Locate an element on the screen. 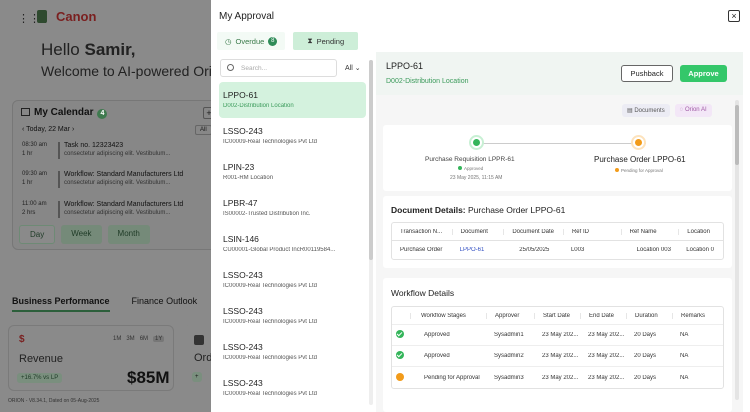 The width and height of the screenshot is (750, 412). calendar-filter: All is located at coordinates (203, 130).